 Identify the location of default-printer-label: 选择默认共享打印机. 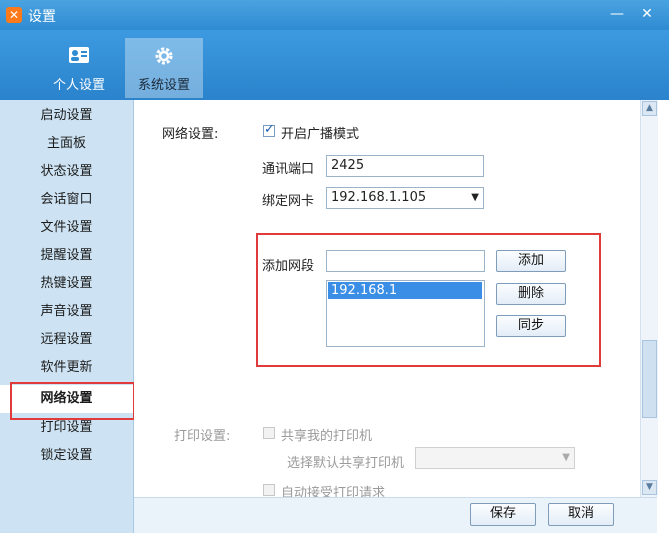
(346, 463).